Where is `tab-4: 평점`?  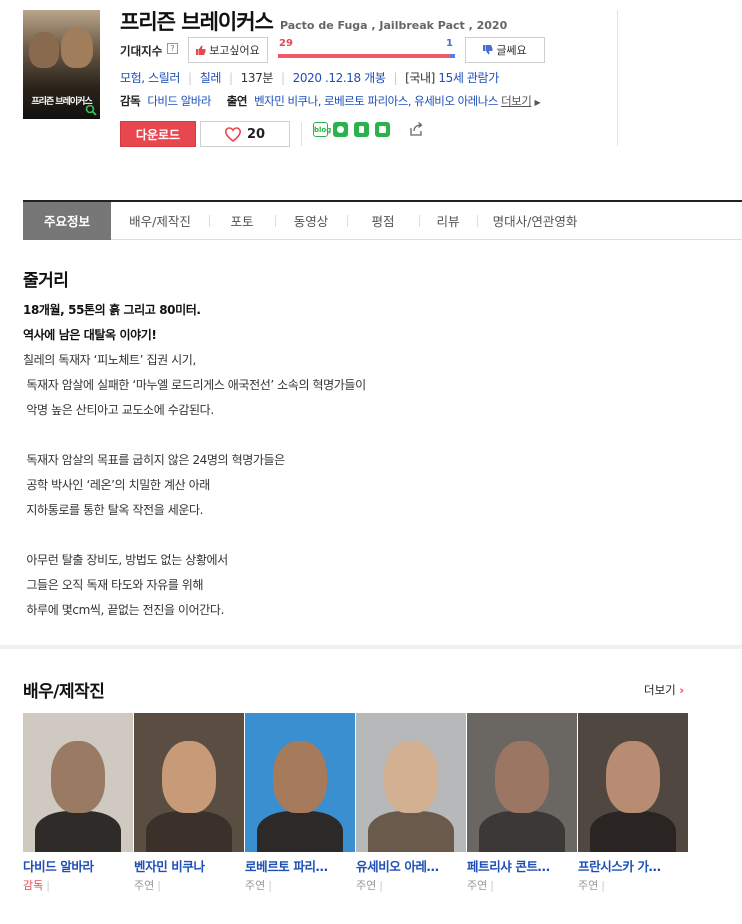
tab-4: 평점 is located at coordinates (383, 221).